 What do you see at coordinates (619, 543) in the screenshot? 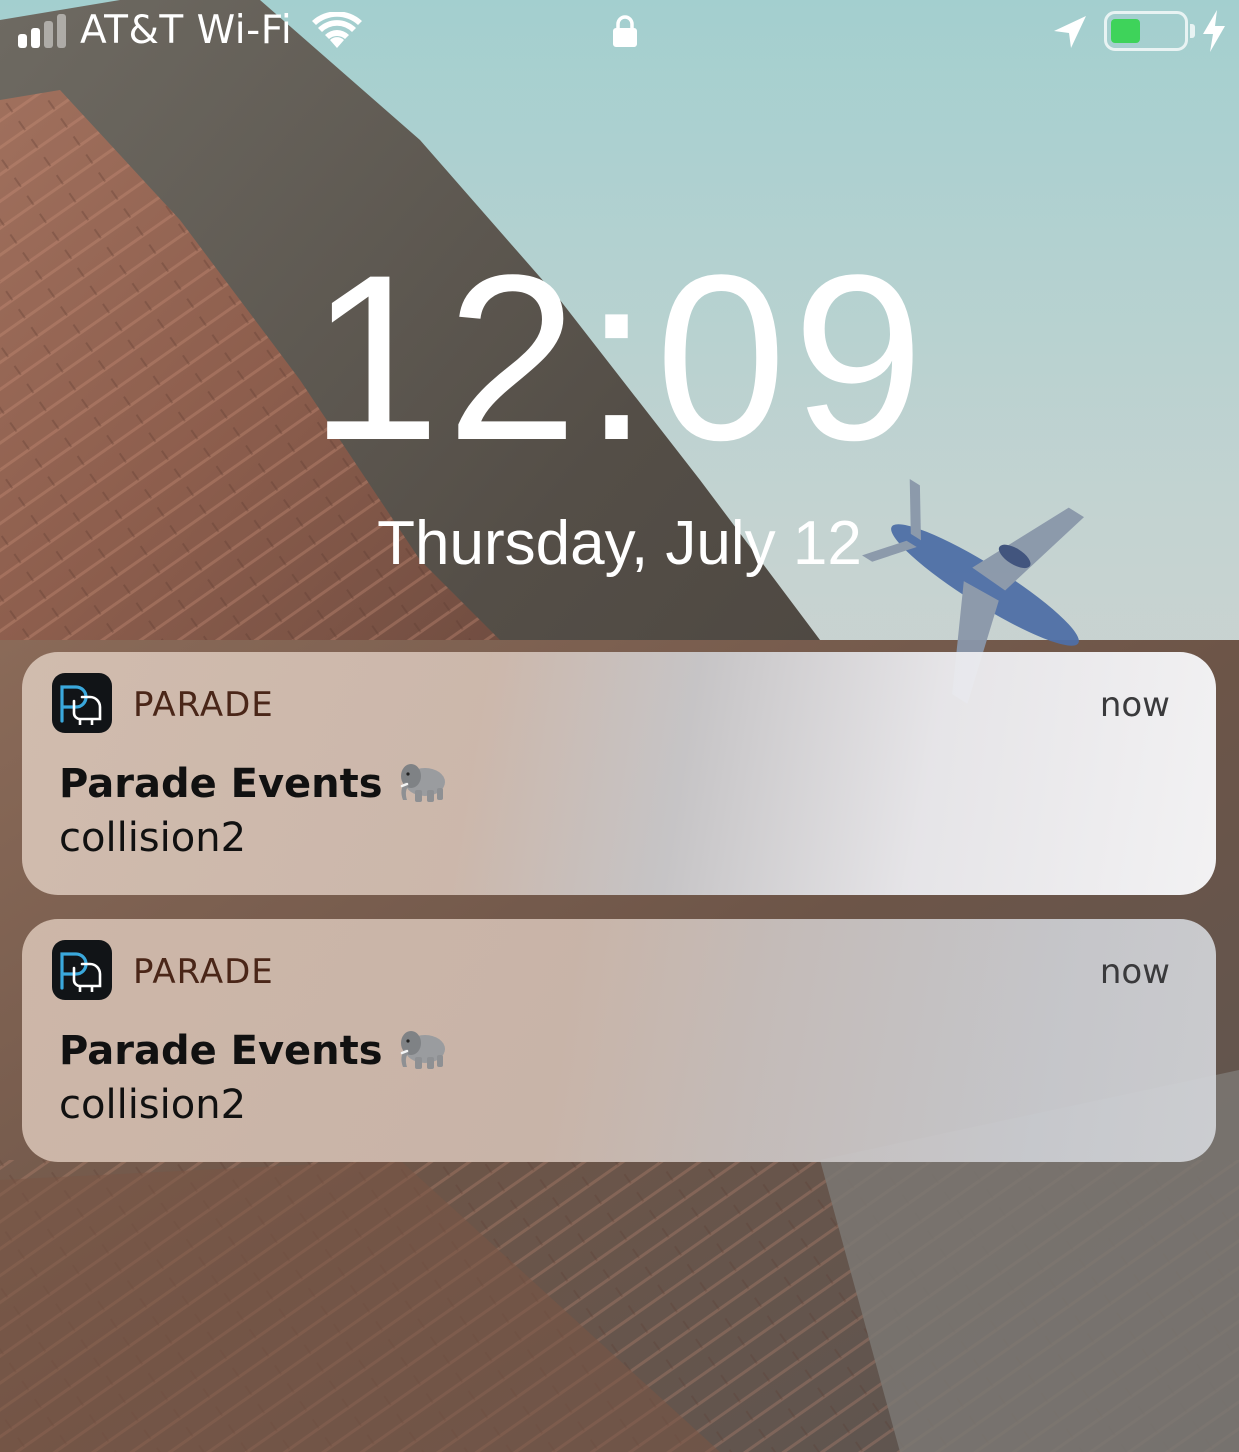
I see `lock-screen-date: Thursday, July 12` at bounding box center [619, 543].